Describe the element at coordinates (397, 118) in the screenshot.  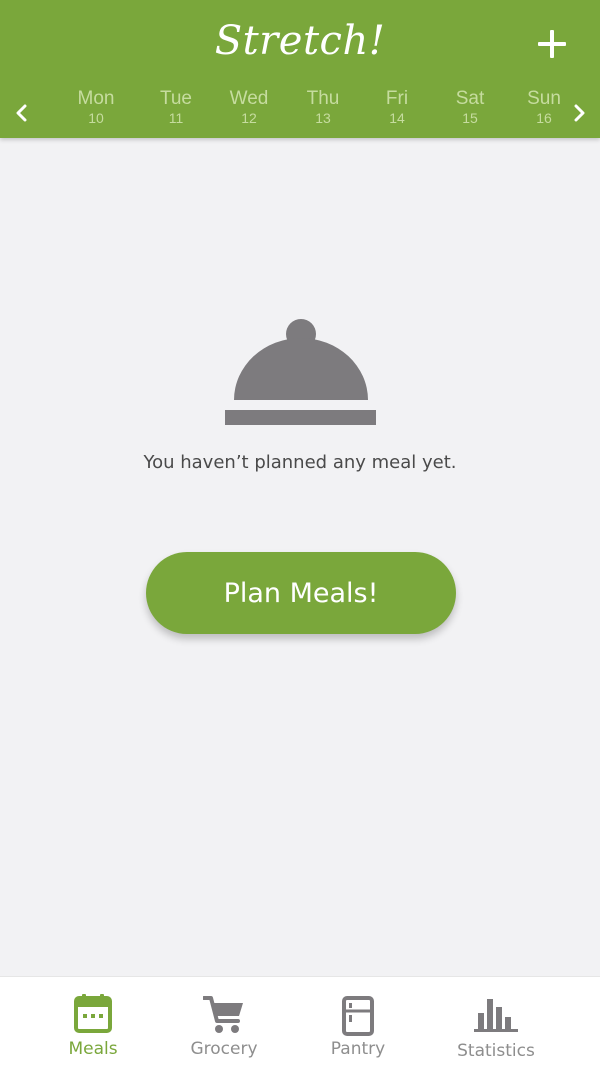
I see `day-date: 14` at that location.